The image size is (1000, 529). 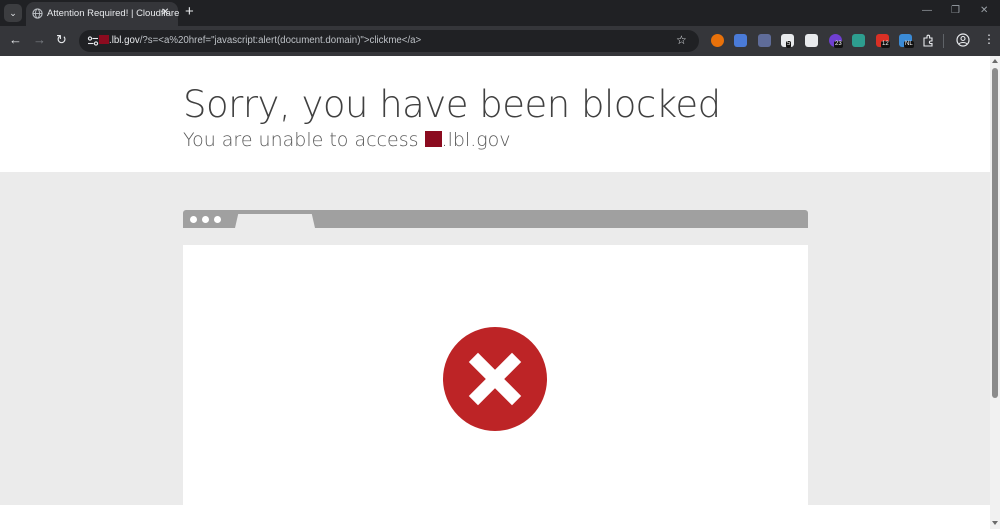 I want to click on tab-title: Attention Required! | Cloudflare, so click(x=113, y=13).